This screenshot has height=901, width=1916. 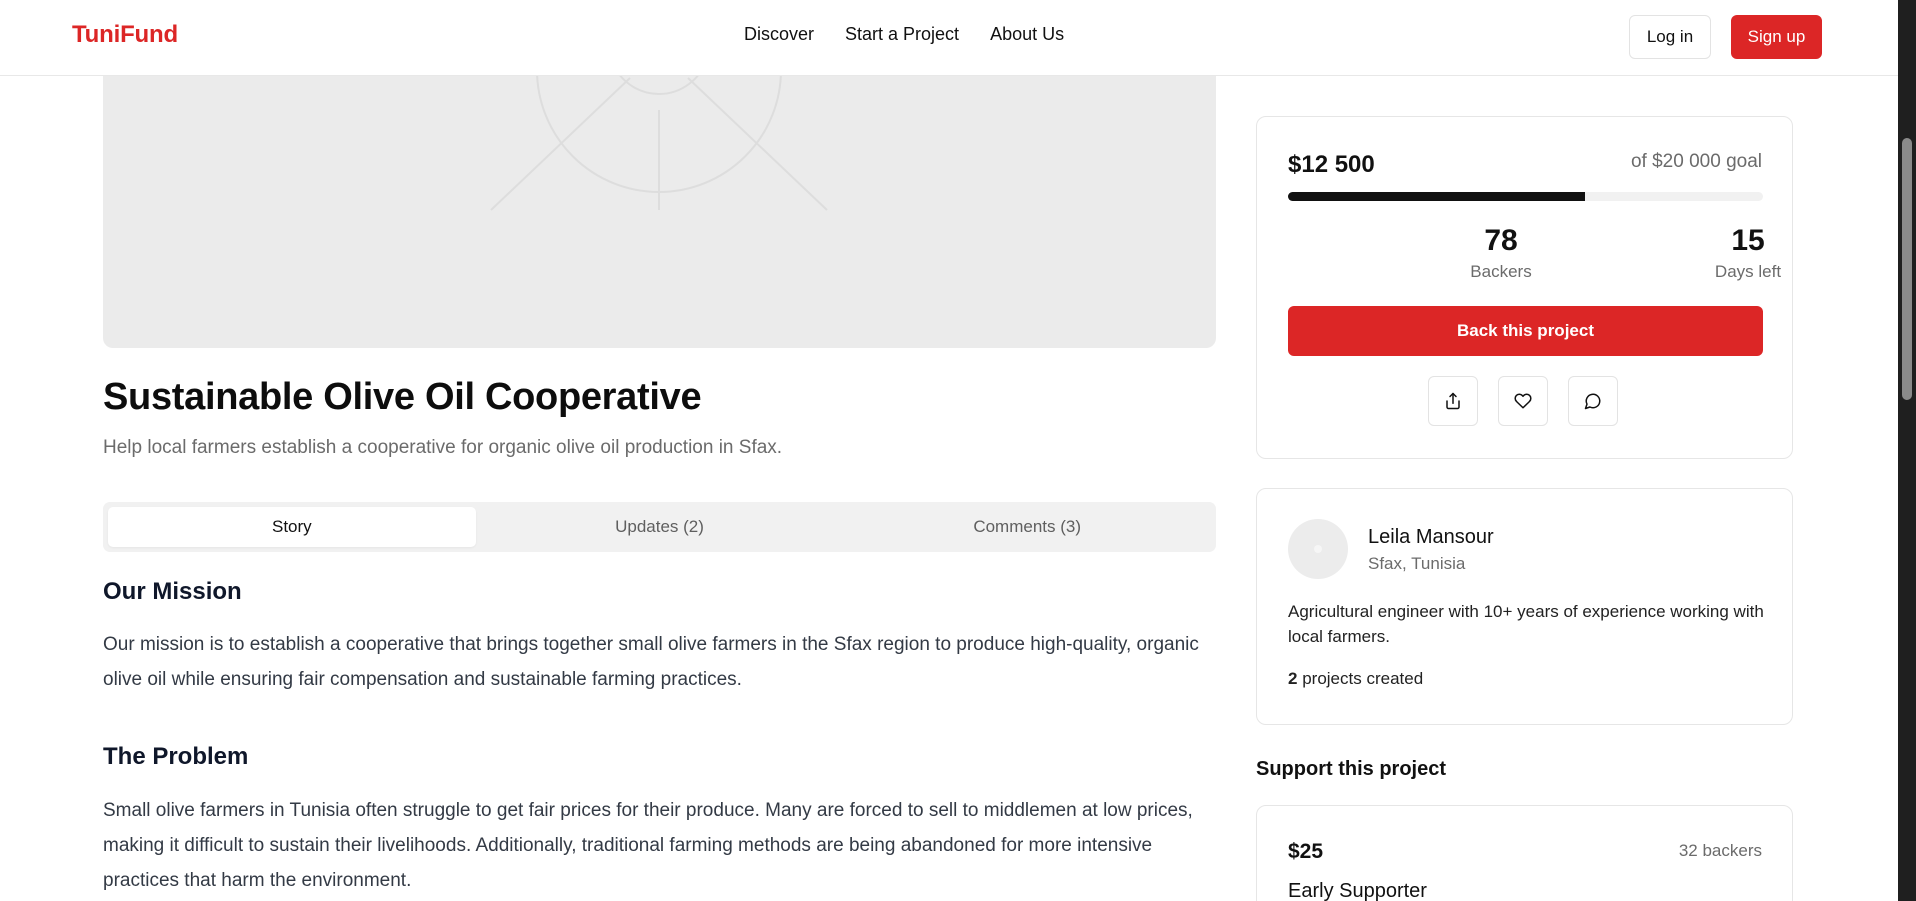 I want to click on reward-card: $25 32 backers Early Supporter, so click(x=1524, y=853).